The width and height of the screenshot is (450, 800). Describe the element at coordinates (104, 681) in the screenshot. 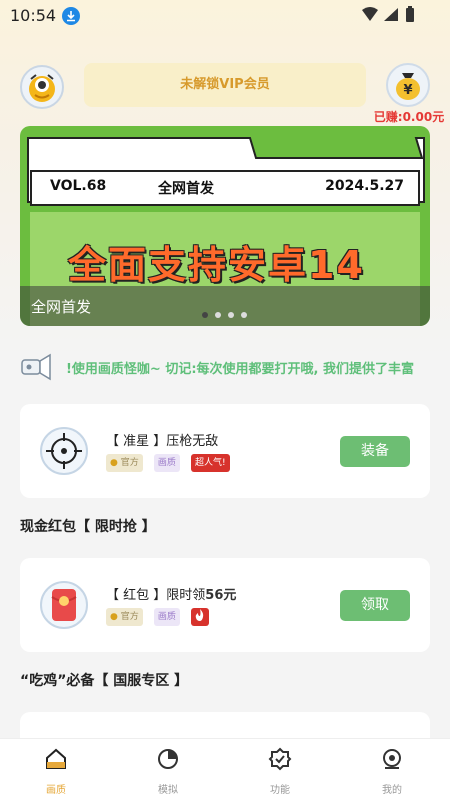

I see `section-title-chicken: “吃鸡”必备【 国服专区 】` at that location.